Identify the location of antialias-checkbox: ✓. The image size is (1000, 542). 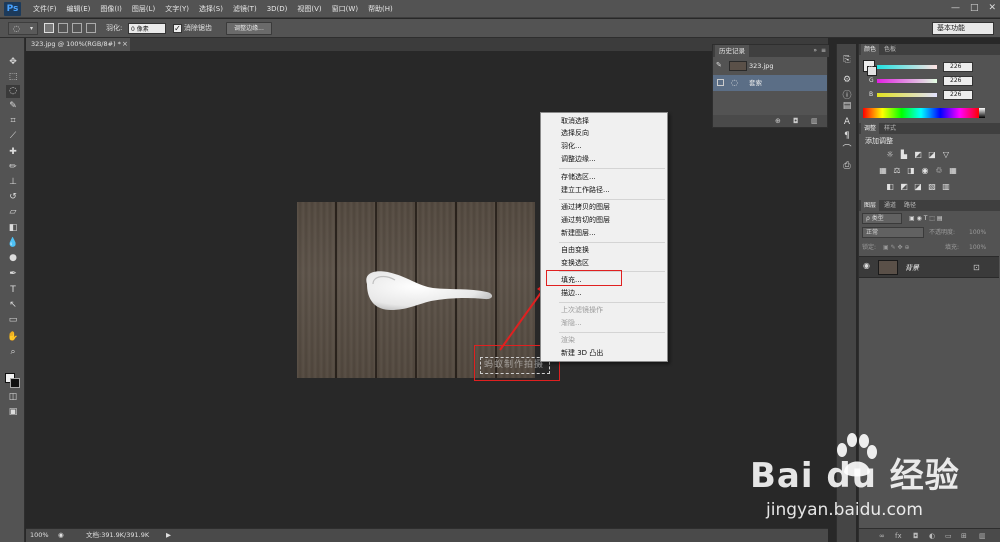
(177, 28).